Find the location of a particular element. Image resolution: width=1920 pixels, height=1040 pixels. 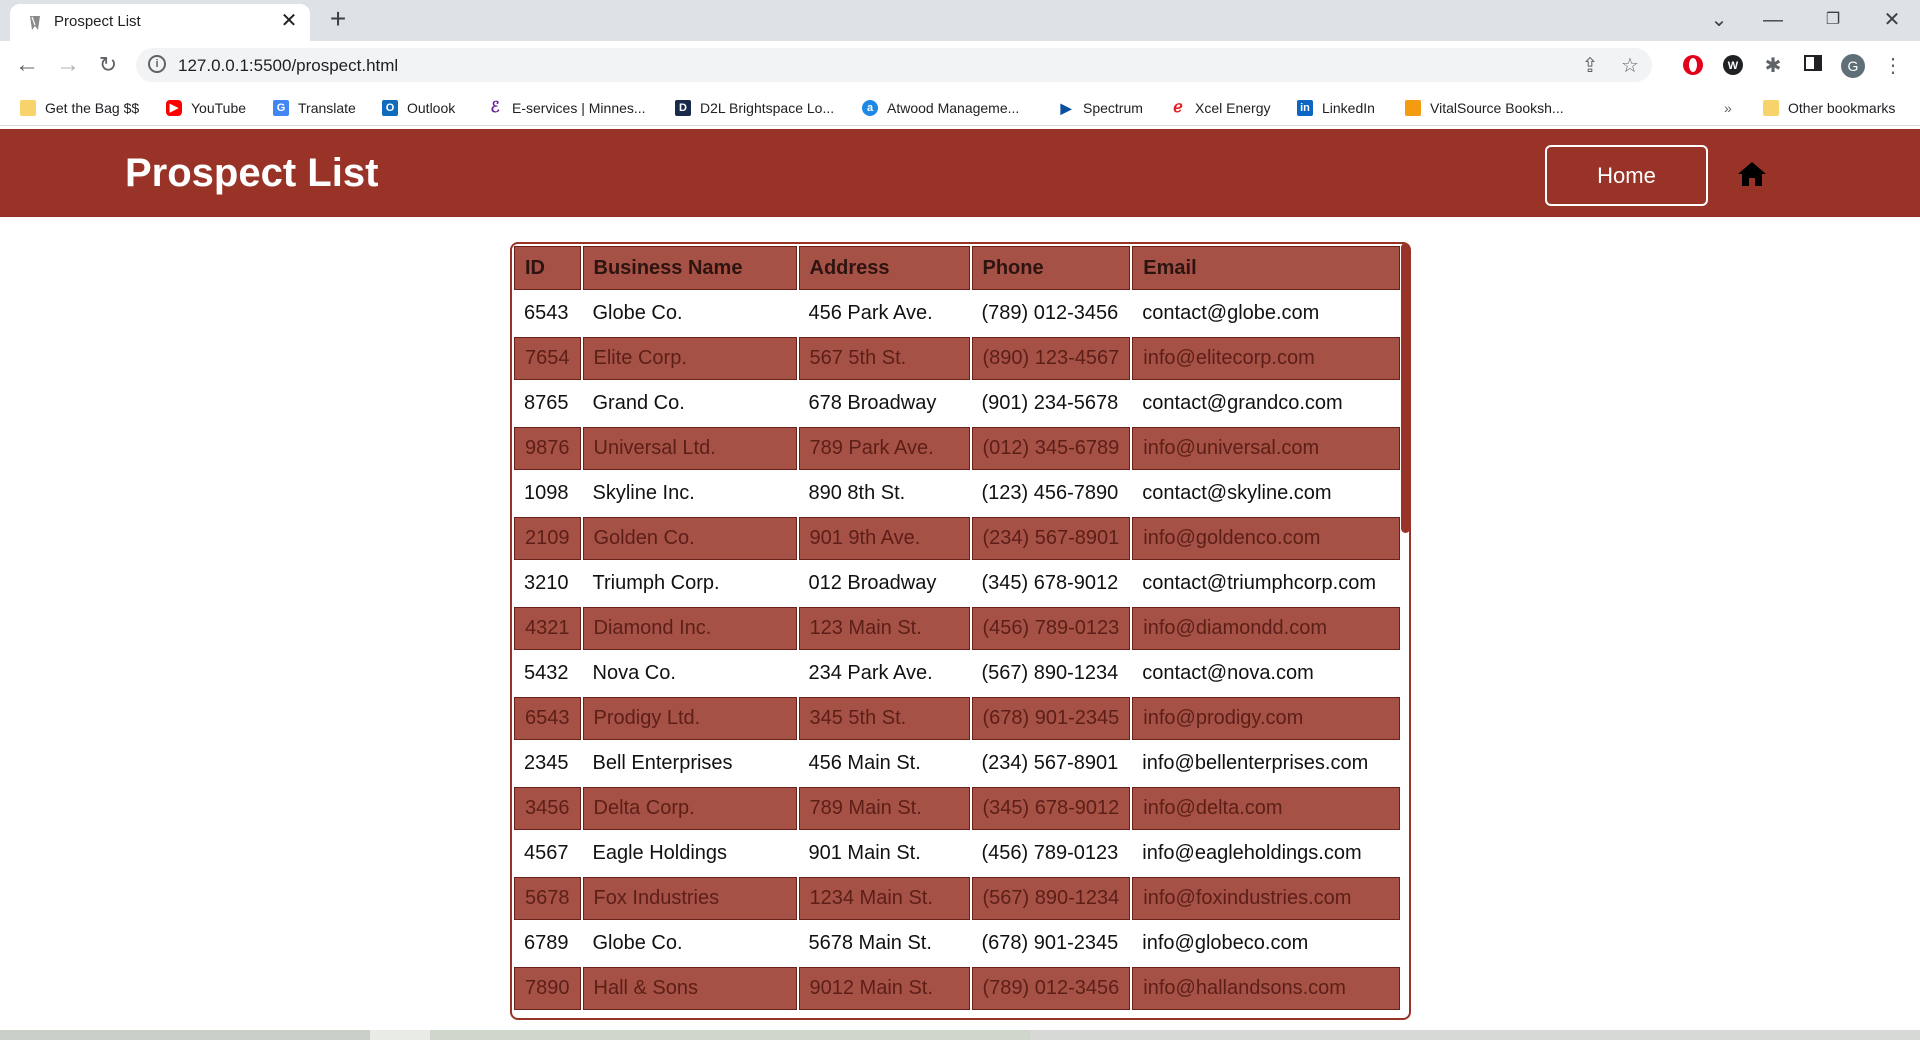

id-cell: 7654 is located at coordinates (547, 358).